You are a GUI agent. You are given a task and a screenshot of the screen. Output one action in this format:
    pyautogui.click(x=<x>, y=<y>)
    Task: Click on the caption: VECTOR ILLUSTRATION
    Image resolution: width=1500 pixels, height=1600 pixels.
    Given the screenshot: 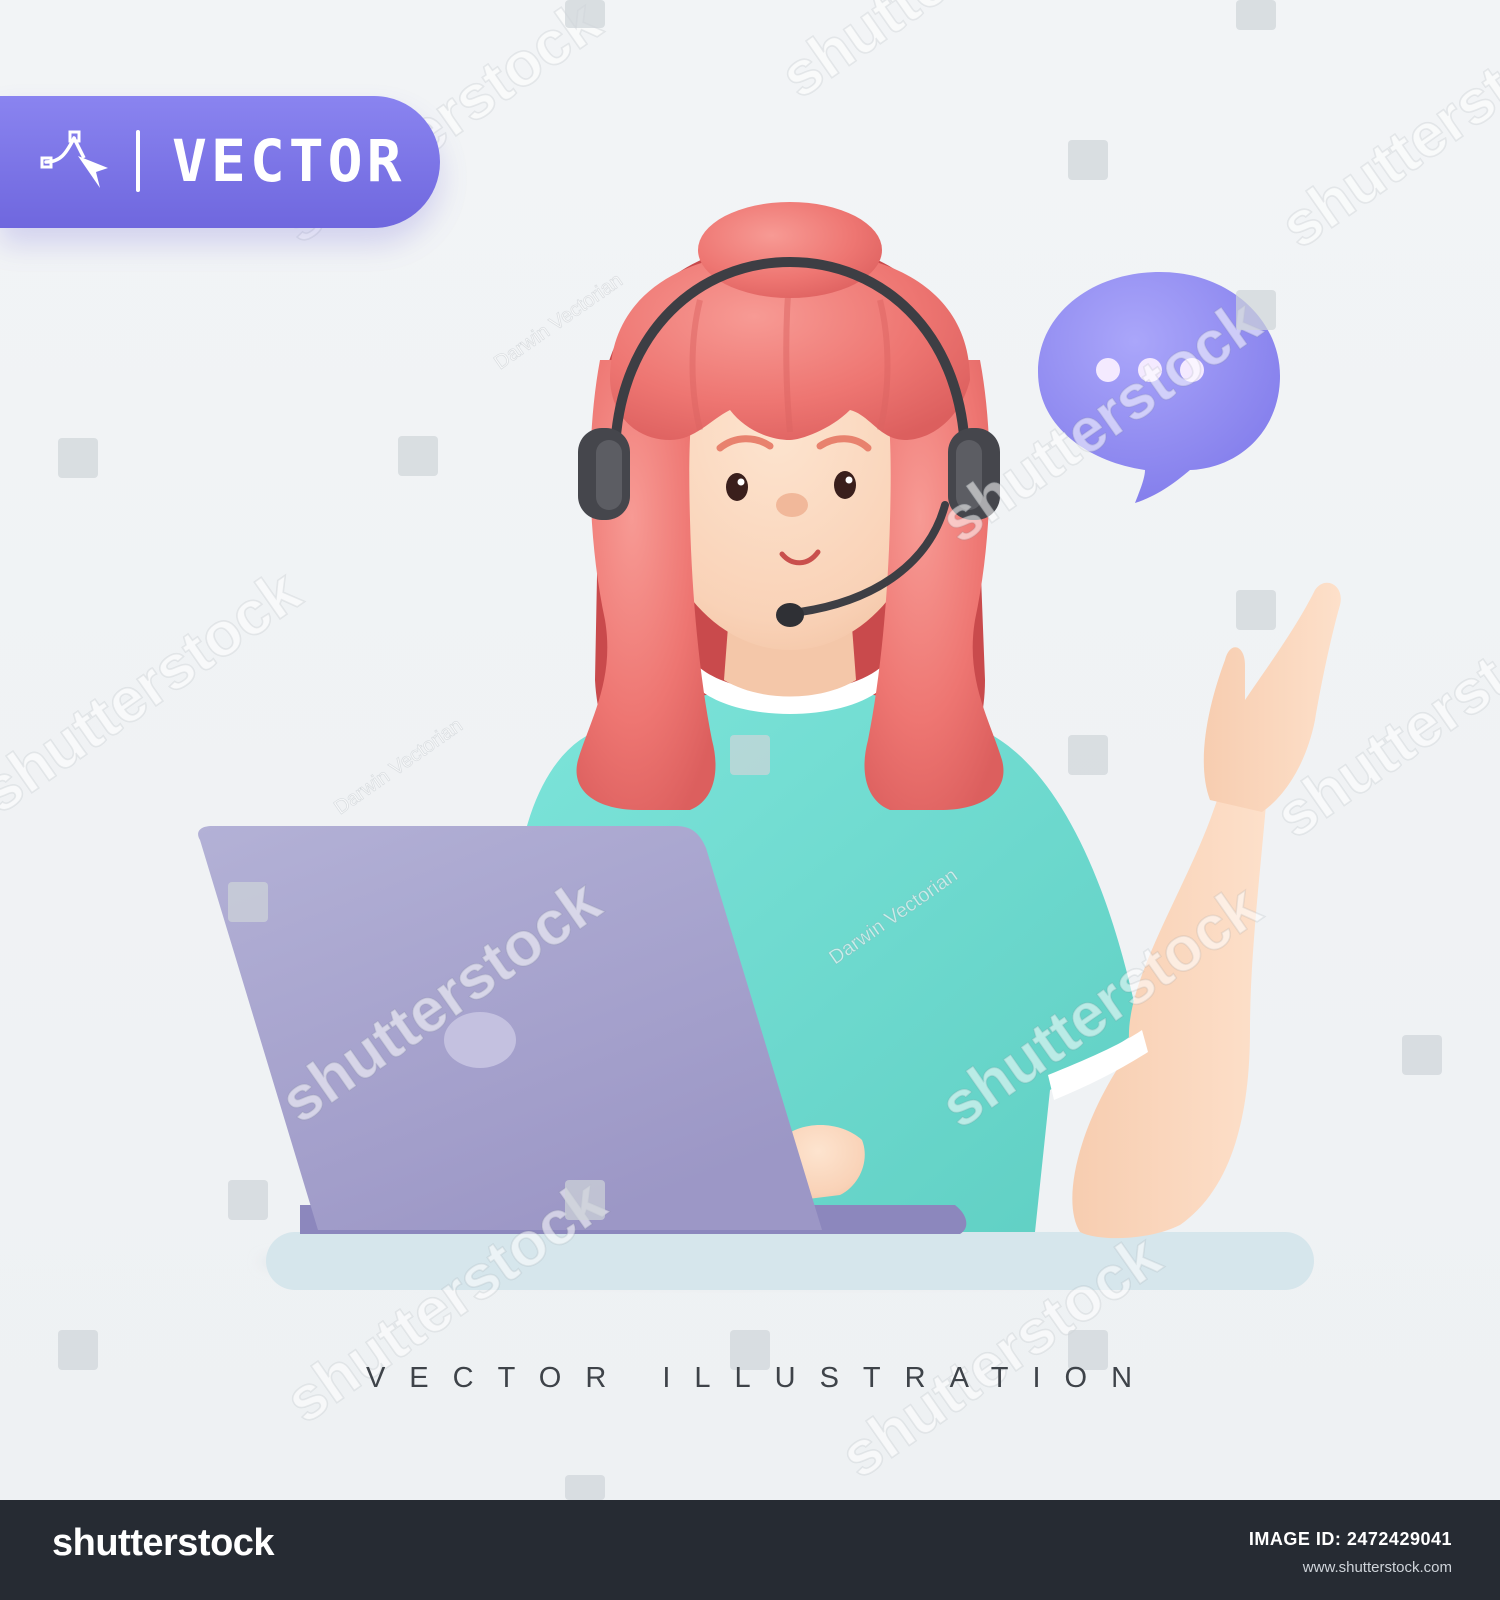 What is the action you would take?
    pyautogui.click(x=761, y=1378)
    